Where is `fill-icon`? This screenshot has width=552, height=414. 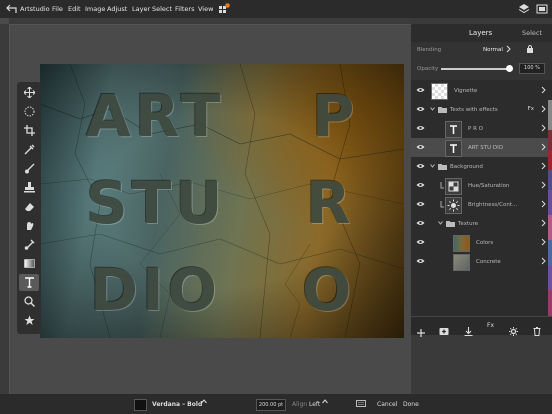
fill-icon is located at coordinates (29, 244).